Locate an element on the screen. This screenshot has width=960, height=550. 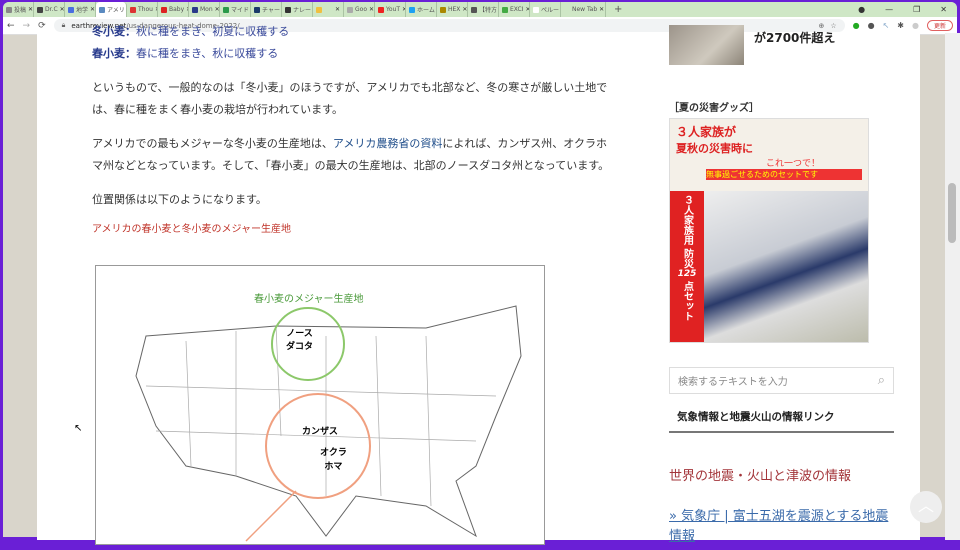
tab-label: アメリ is located at coordinates (116, 9).